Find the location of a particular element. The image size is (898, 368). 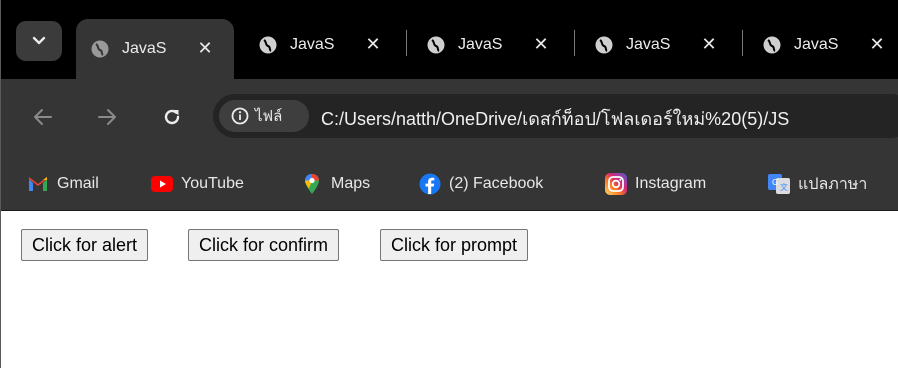

info-icon is located at coordinates (240, 116).